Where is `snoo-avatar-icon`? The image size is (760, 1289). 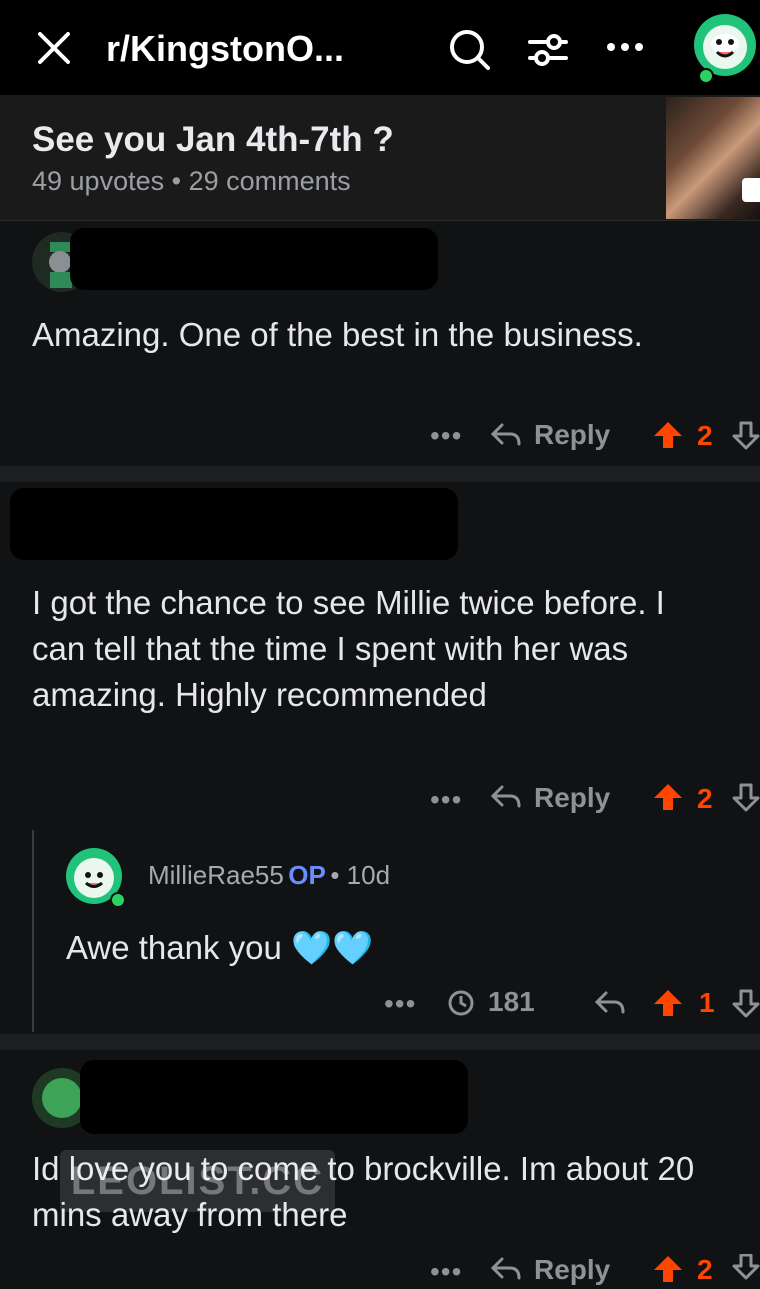 snoo-avatar-icon is located at coordinates (725, 45).